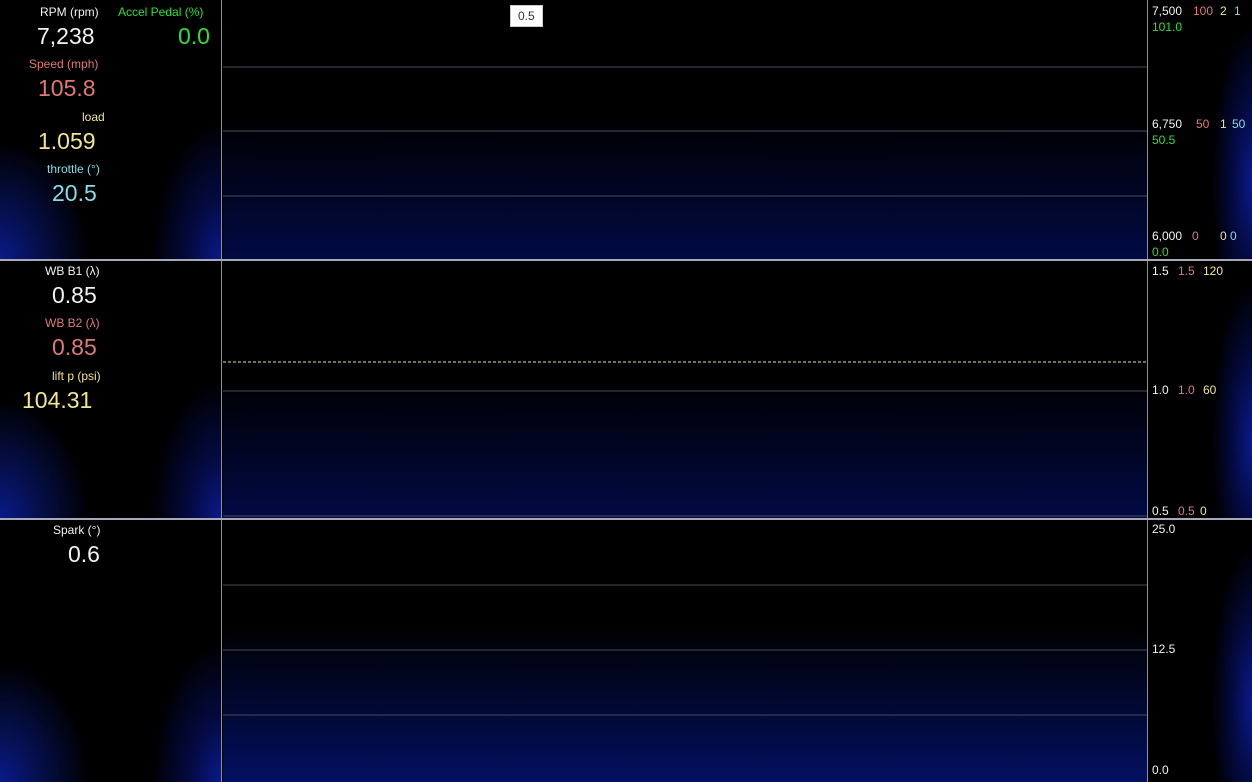  Describe the element at coordinates (1186, 390) in the screenshot. I see `axis-tick-wb2-mid: 1.0` at that location.